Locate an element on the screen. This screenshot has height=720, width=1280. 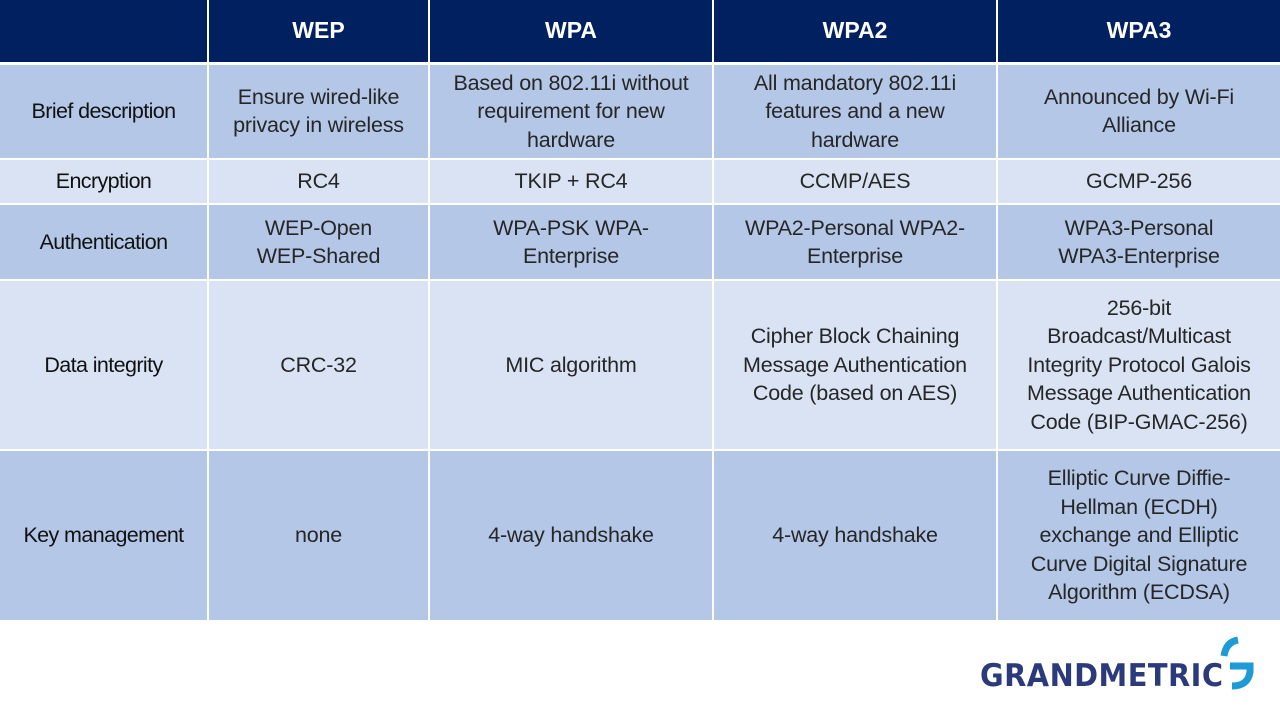
header-wep: WEP is located at coordinates (318, 32).